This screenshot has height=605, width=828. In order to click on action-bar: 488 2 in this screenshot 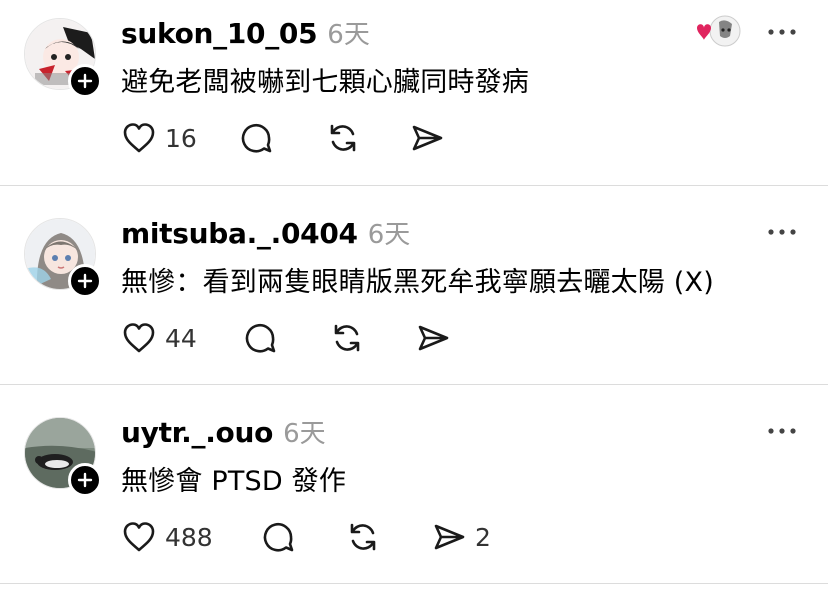, I will do `click(306, 537)`.